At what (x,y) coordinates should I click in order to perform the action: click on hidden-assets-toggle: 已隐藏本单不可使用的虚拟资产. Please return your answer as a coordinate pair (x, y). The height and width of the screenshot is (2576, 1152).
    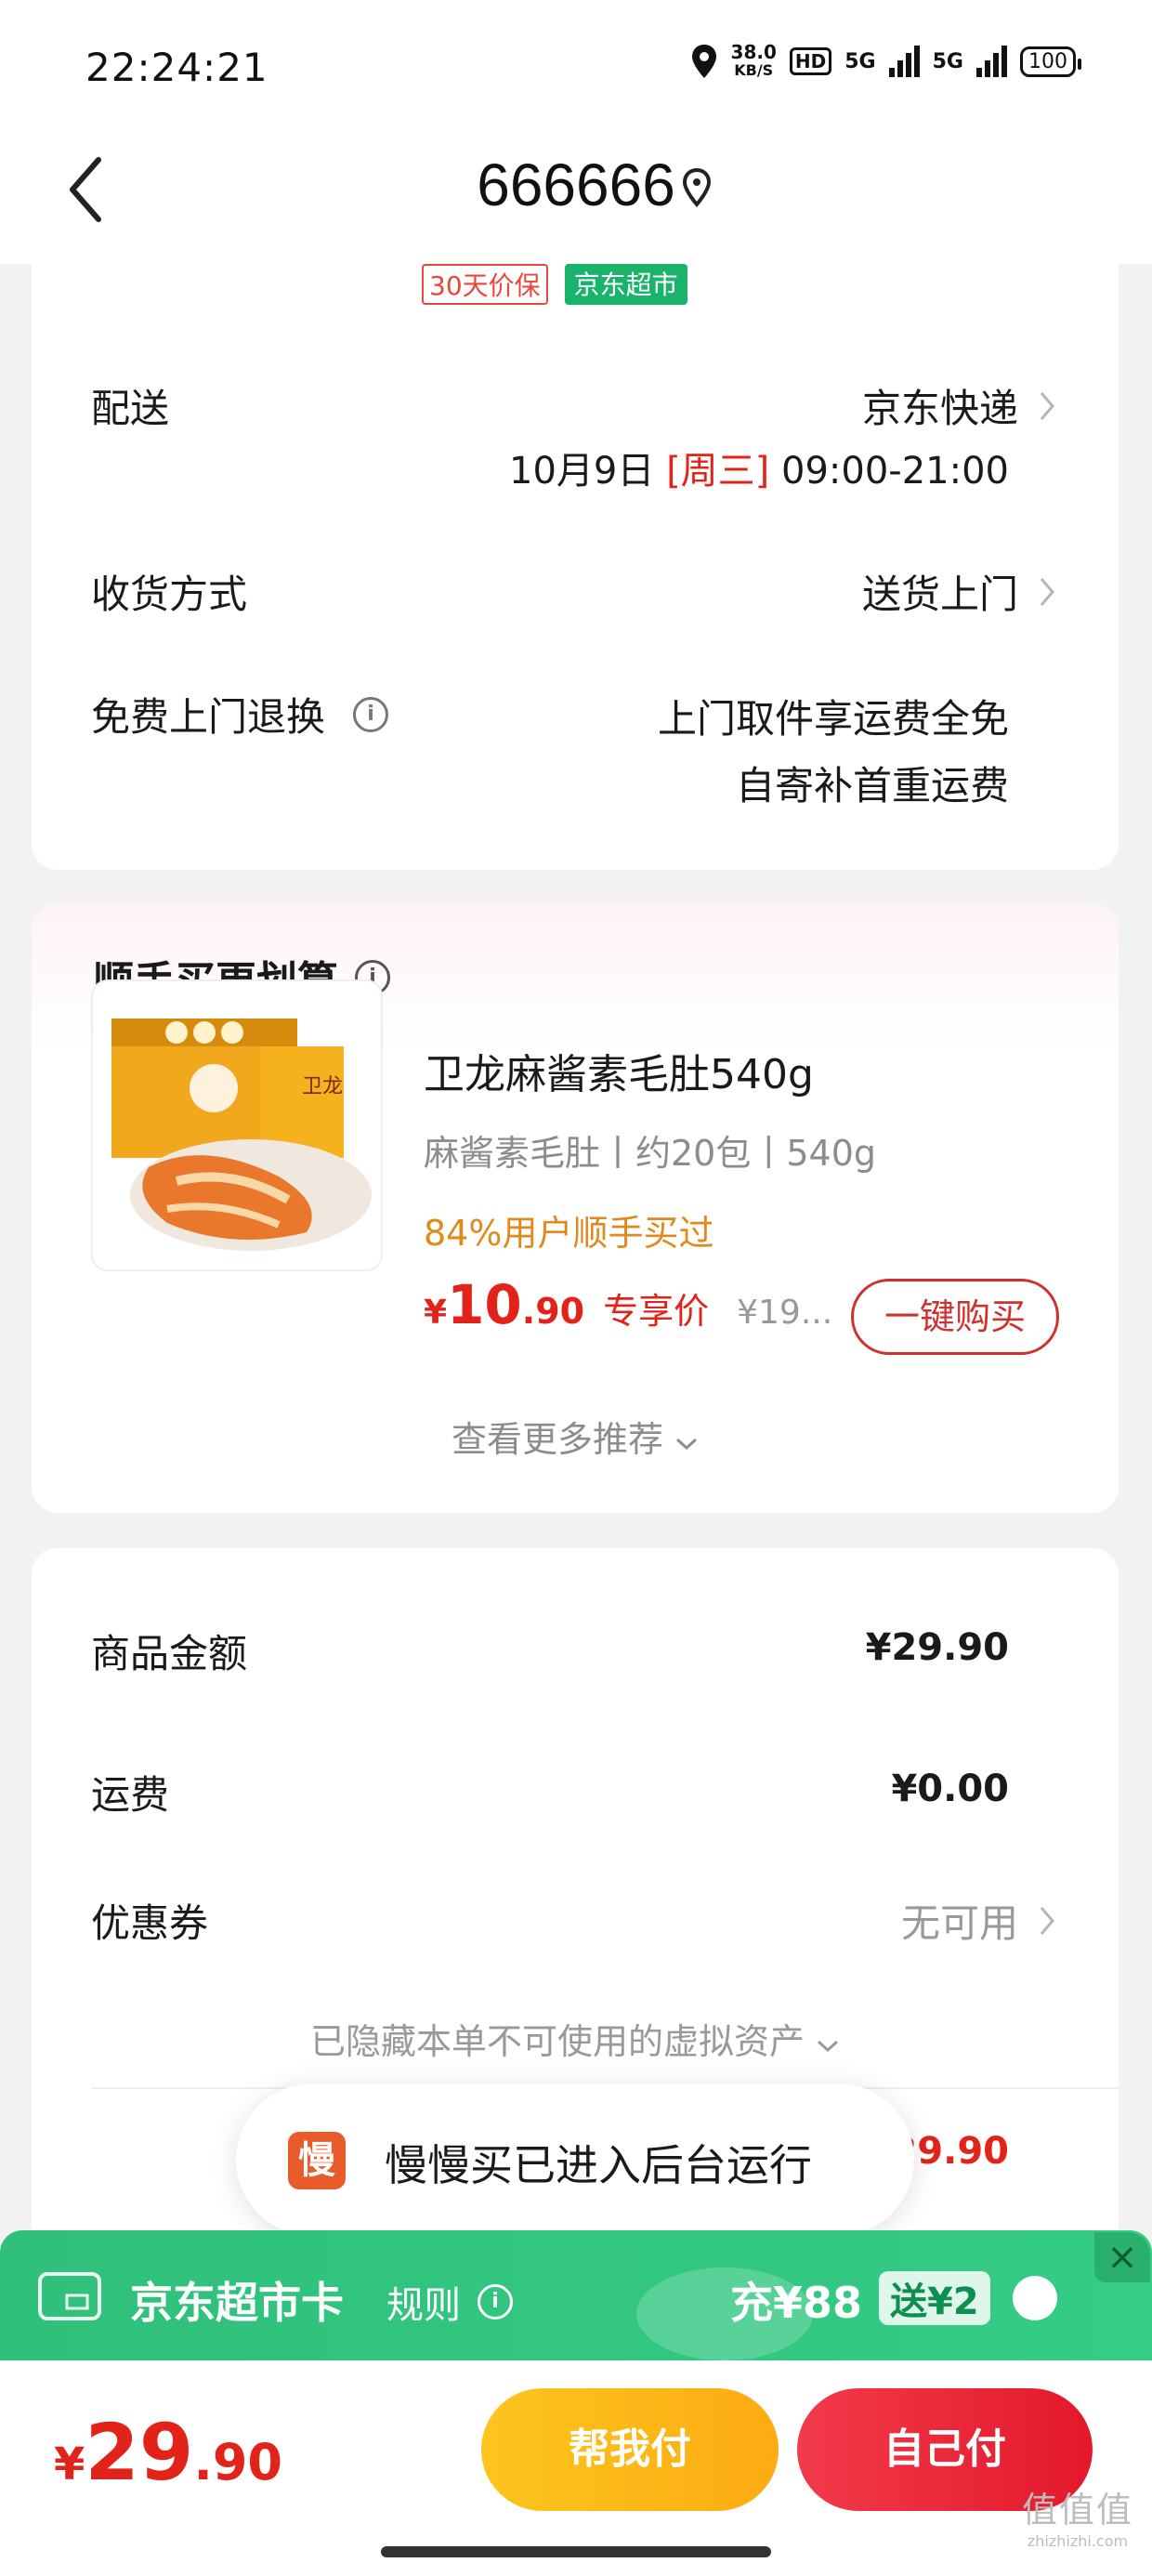
    Looking at the image, I should click on (575, 2038).